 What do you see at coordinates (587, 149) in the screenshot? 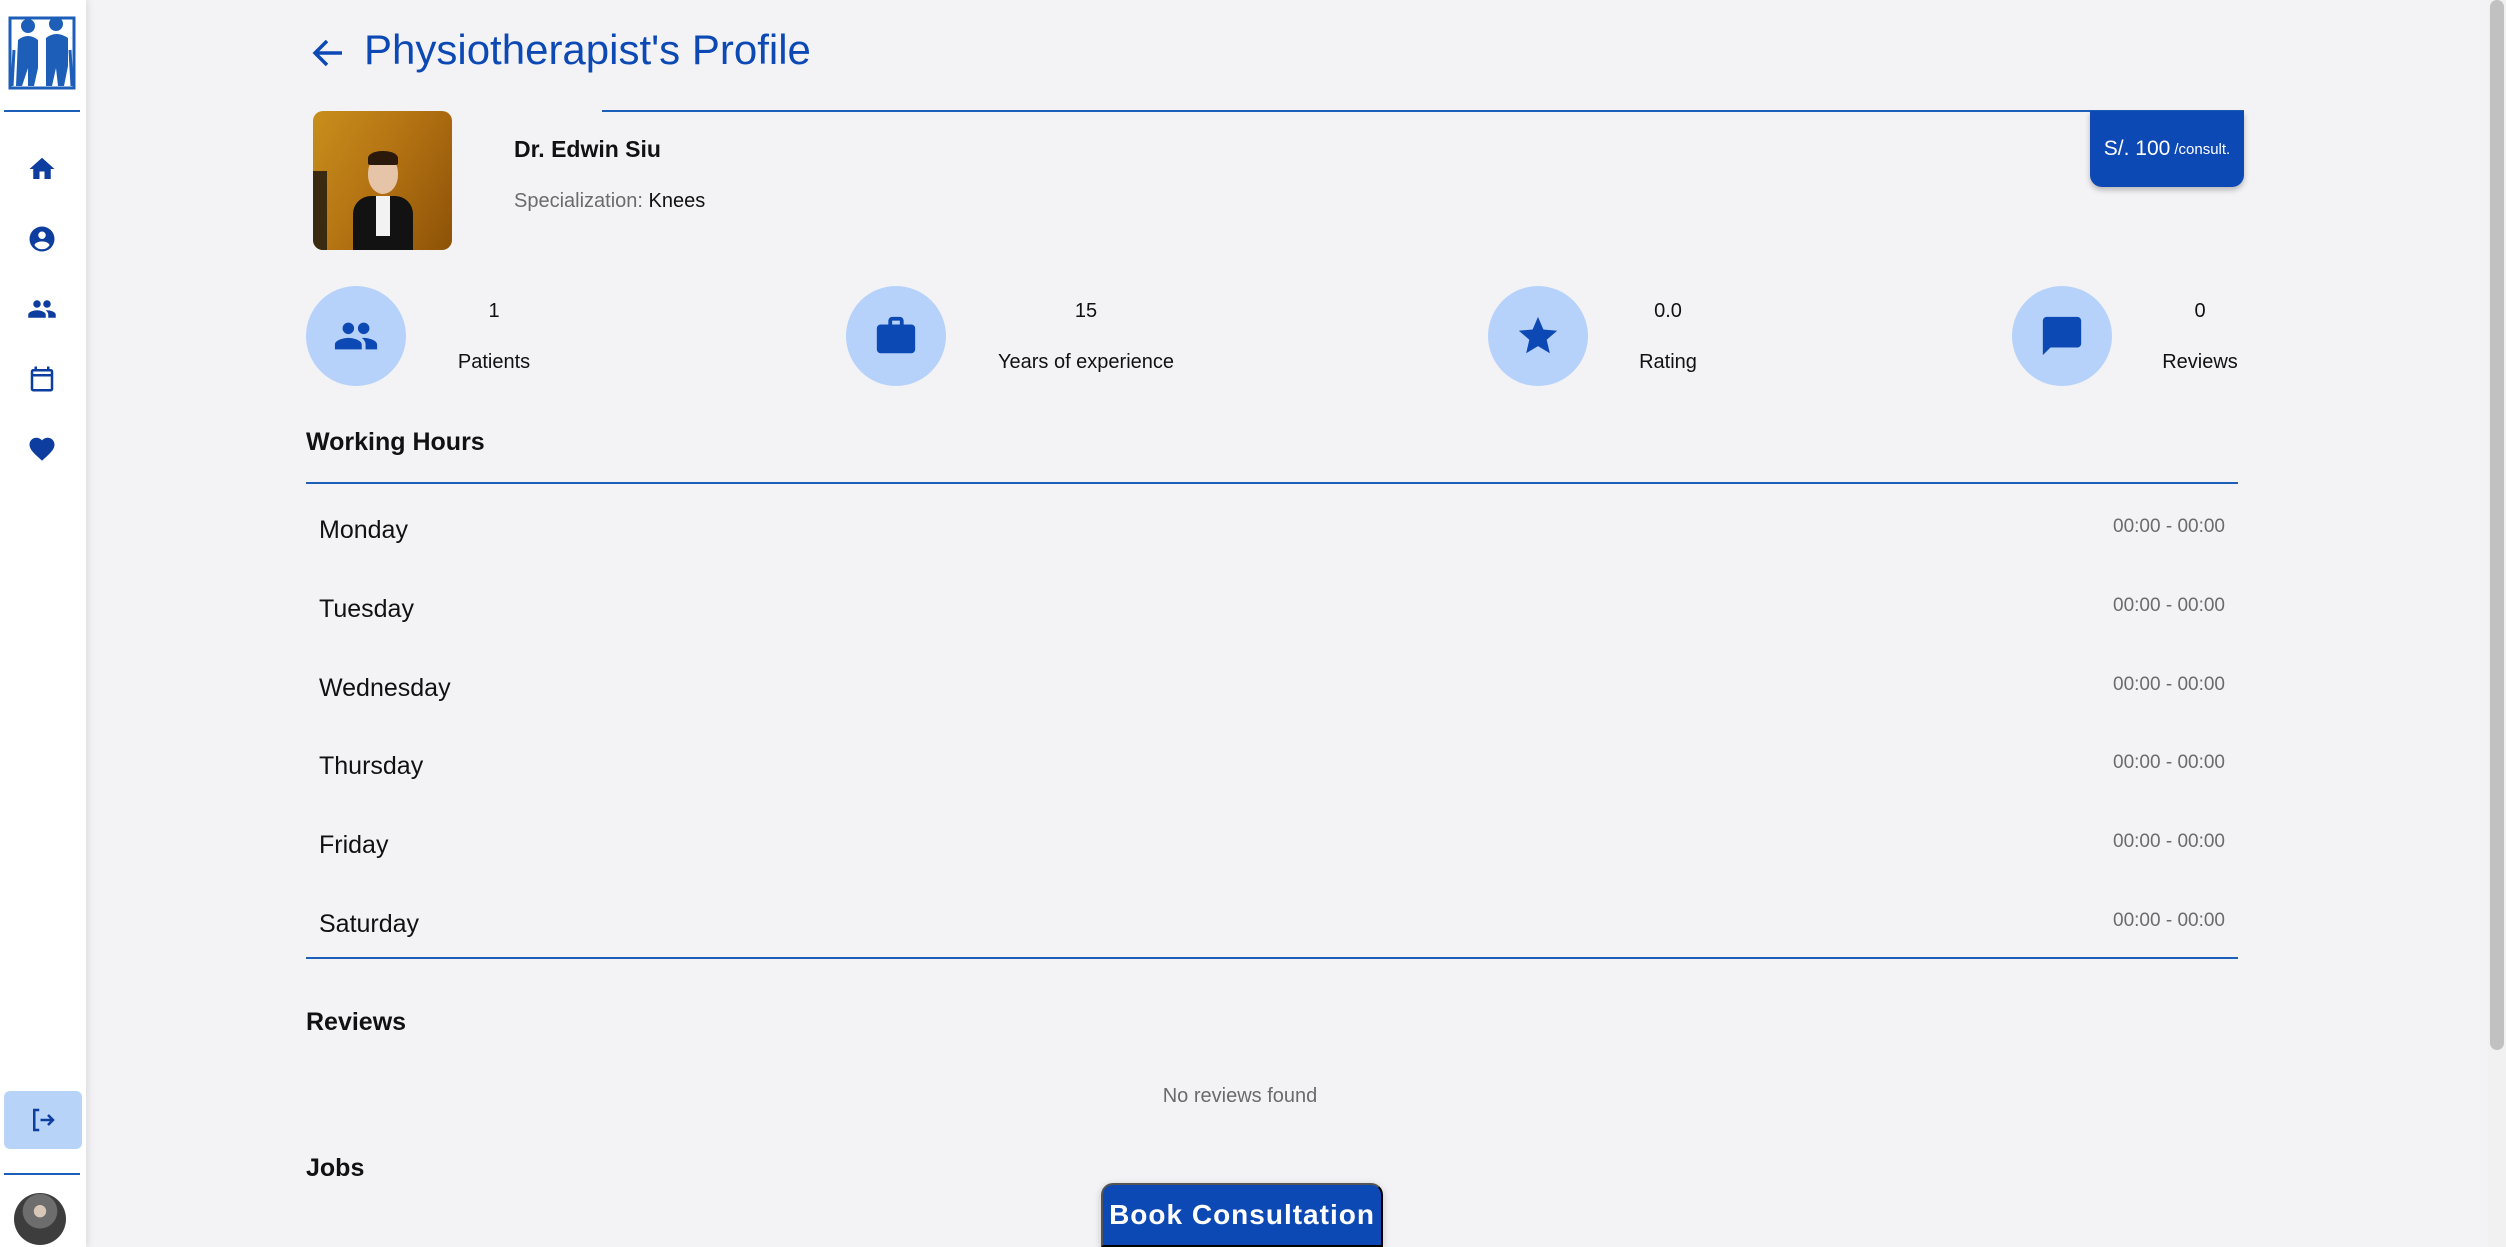
I see `physiotherapist-name: Dr. Edwin Siu` at bounding box center [587, 149].